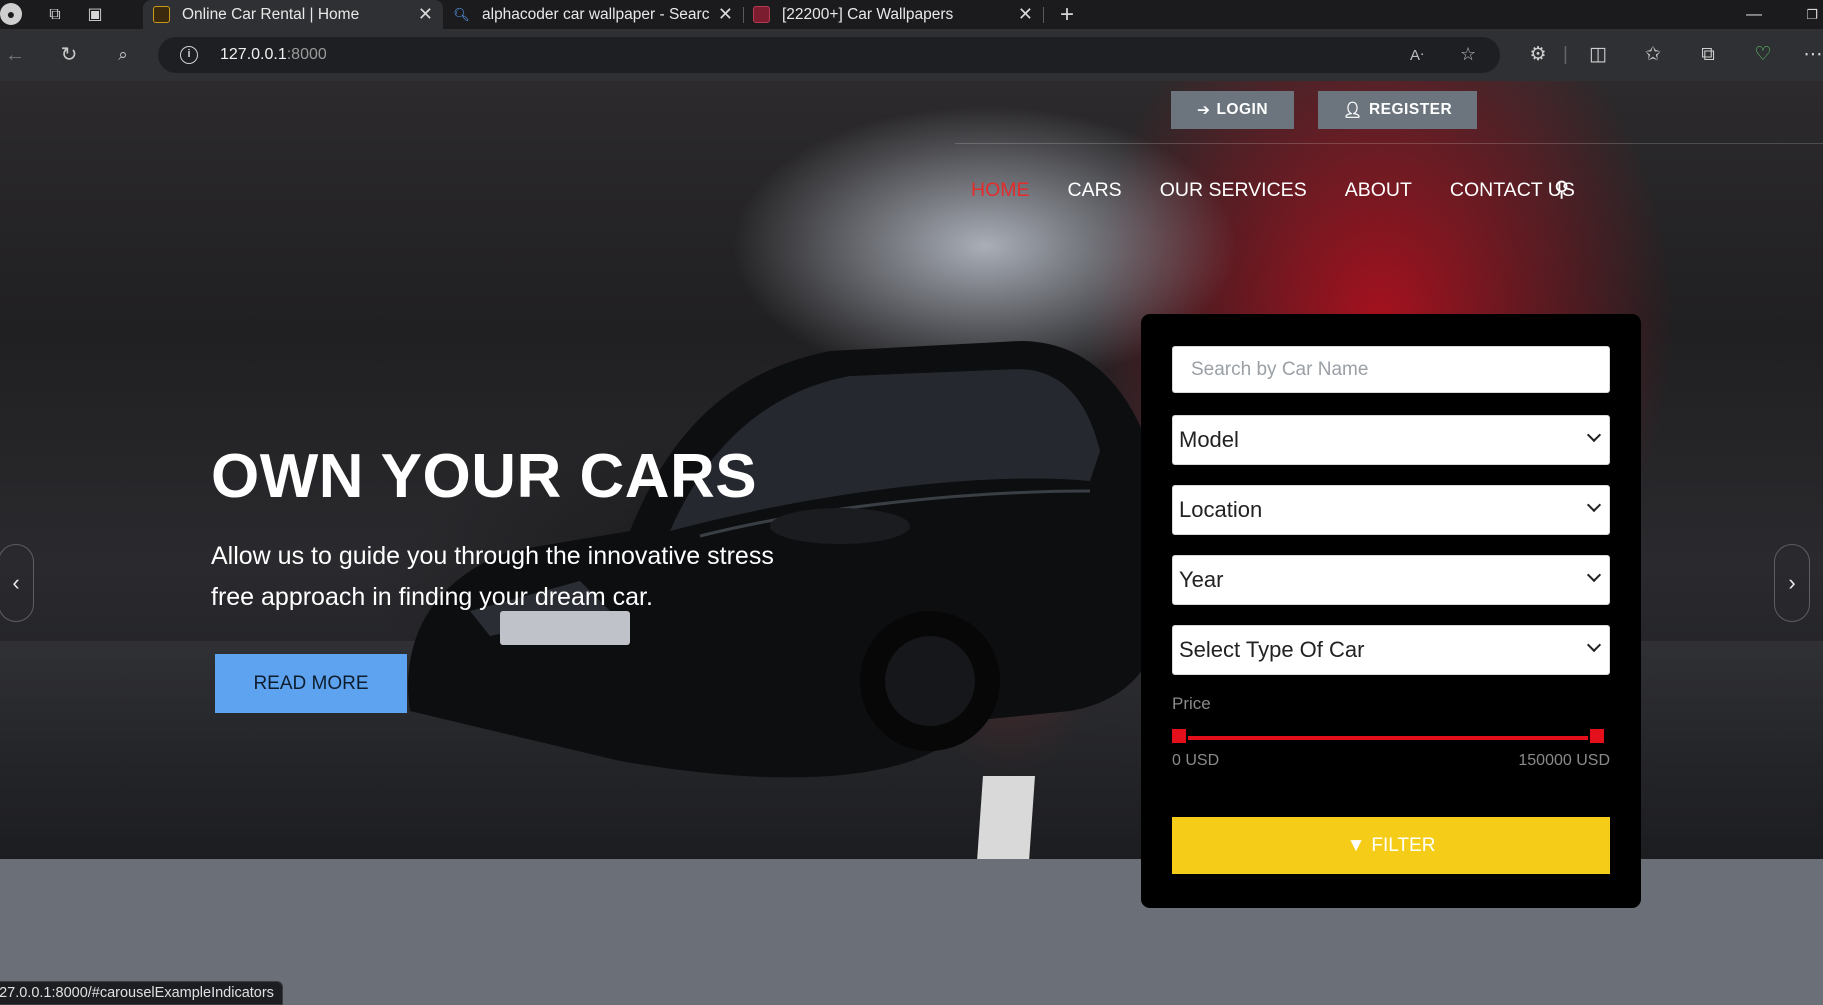  I want to click on hero-title: OWN YOUR CARS, so click(484, 476).